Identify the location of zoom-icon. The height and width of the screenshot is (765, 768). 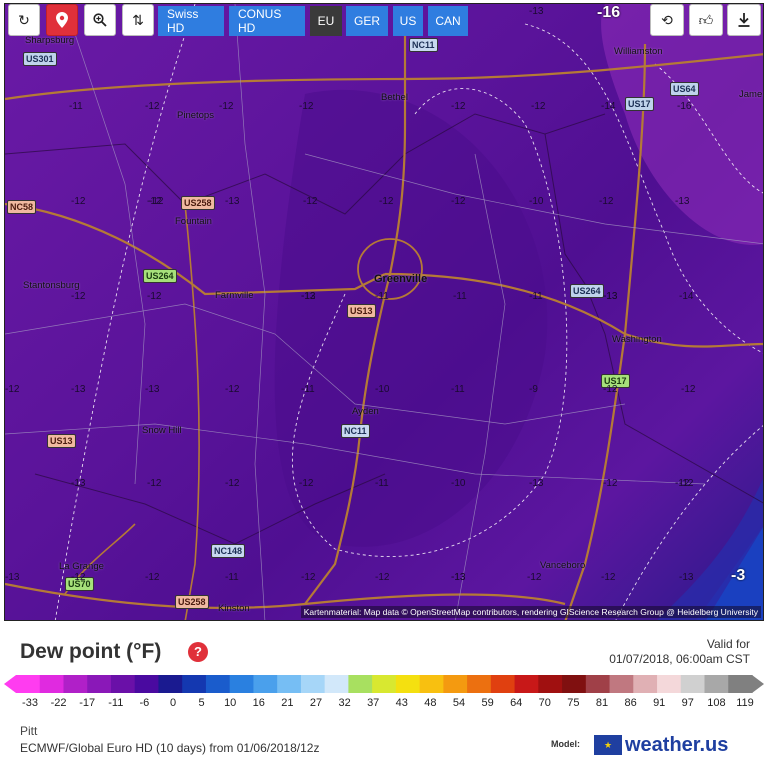
(100, 20).